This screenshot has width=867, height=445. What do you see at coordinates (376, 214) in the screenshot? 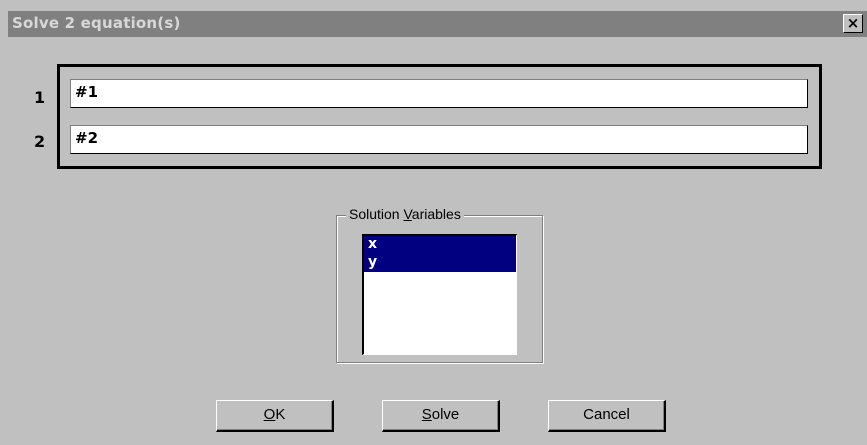
I see `label-prefix: Solution` at bounding box center [376, 214].